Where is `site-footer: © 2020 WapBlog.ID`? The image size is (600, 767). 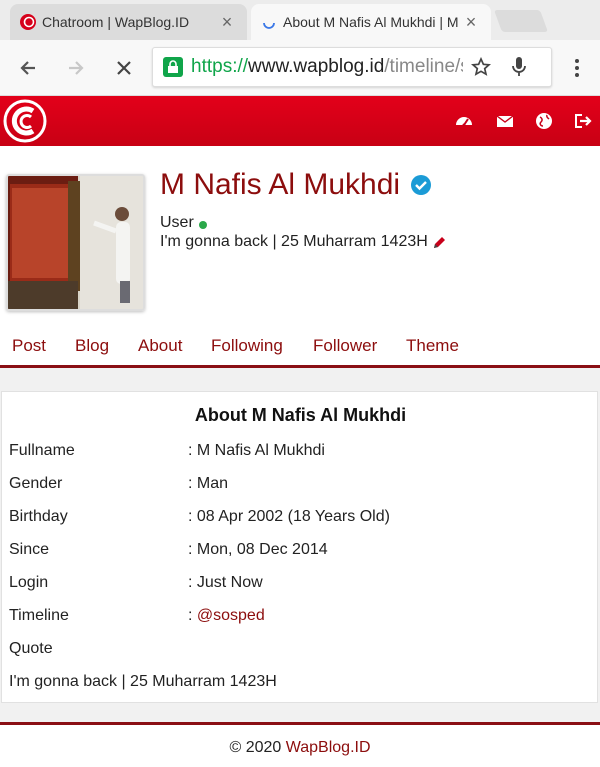
site-footer: © 2020 WapBlog.ID is located at coordinates (300, 744).